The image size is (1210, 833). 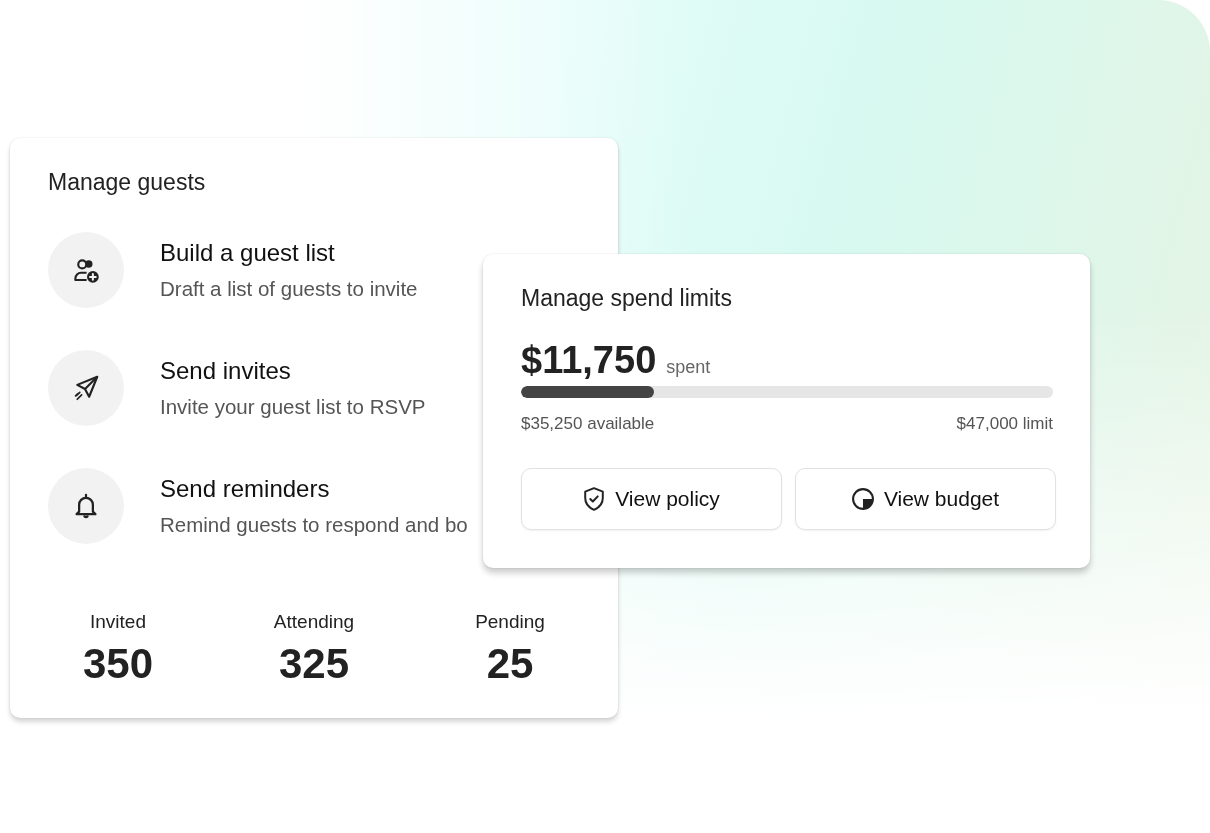 I want to click on stat-label: Pending, so click(x=510, y=621).